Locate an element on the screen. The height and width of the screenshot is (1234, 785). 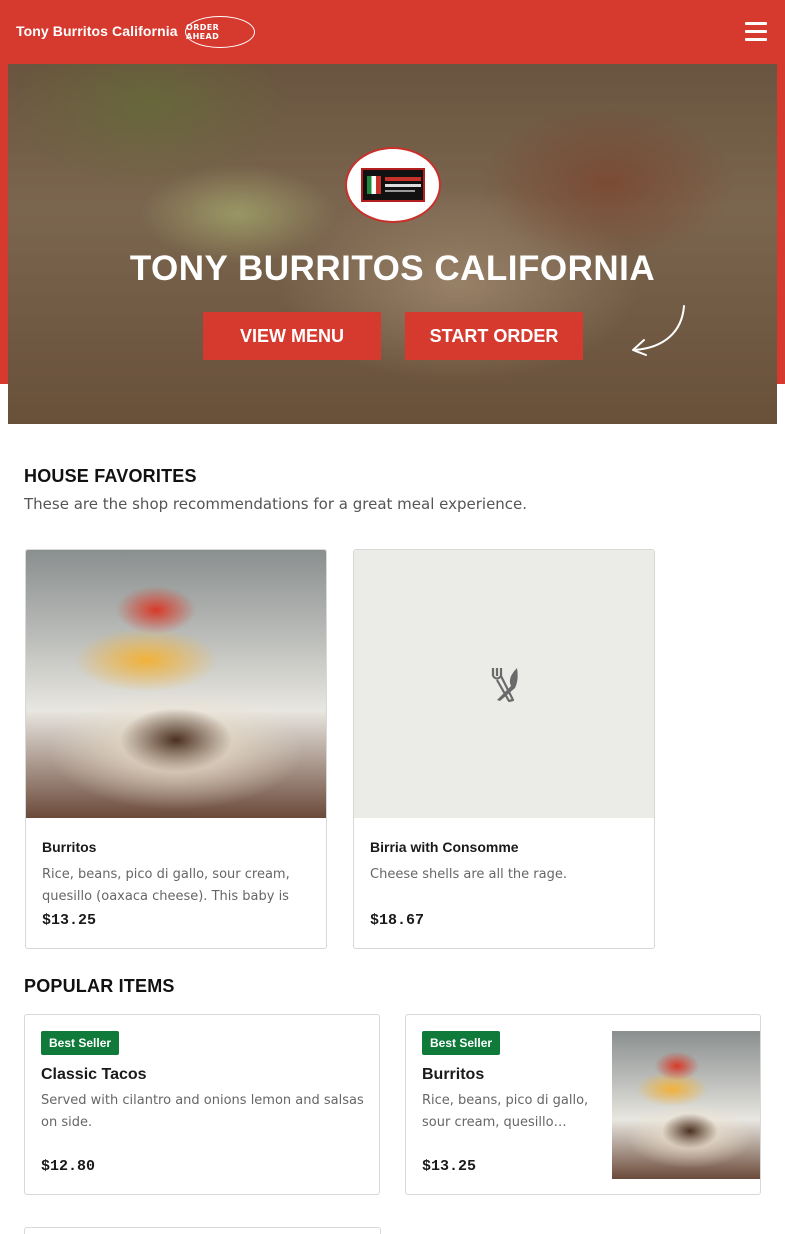
popular-card-partial is located at coordinates (202, 1230).